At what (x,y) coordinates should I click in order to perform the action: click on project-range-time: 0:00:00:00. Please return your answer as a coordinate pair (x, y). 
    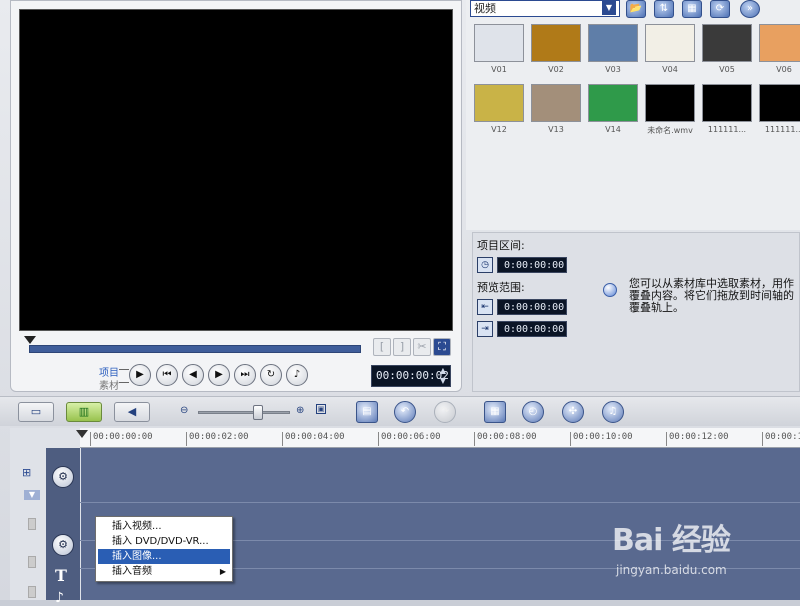
    Looking at the image, I should click on (532, 265).